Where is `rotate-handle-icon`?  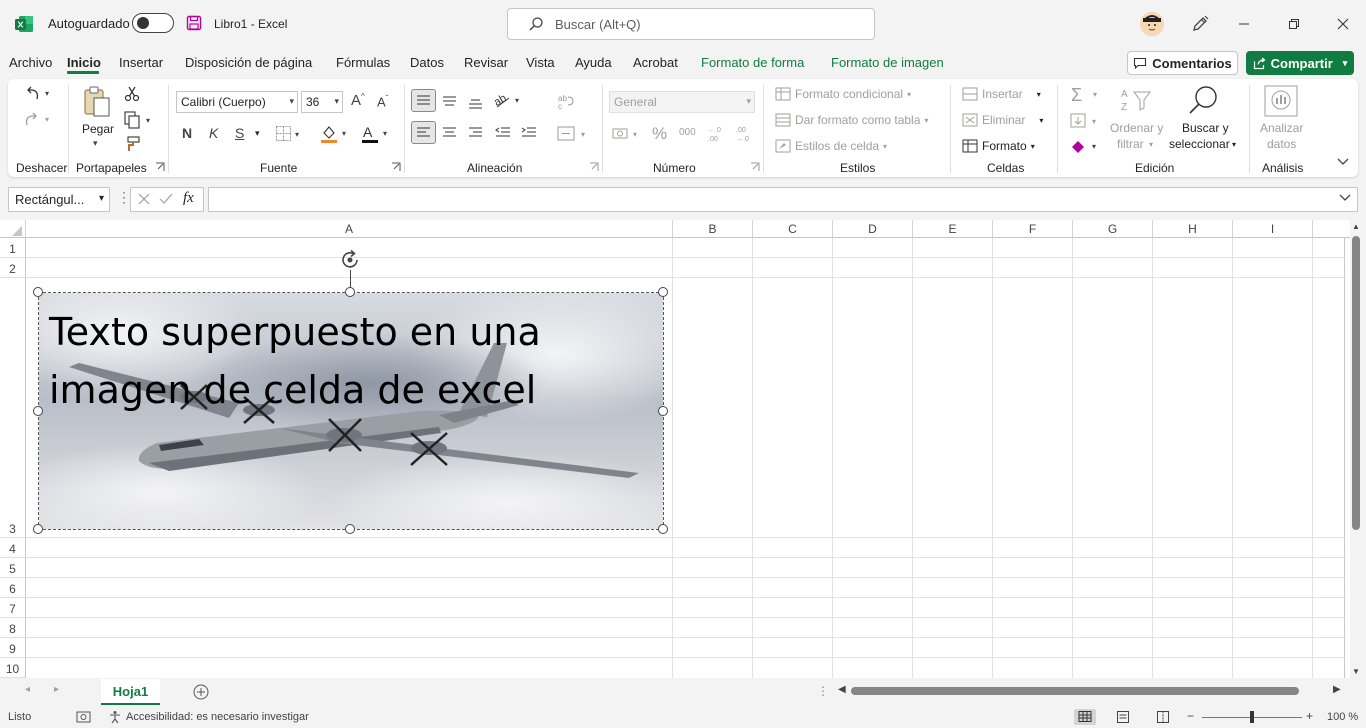
rotate-handle-icon is located at coordinates (351, 260).